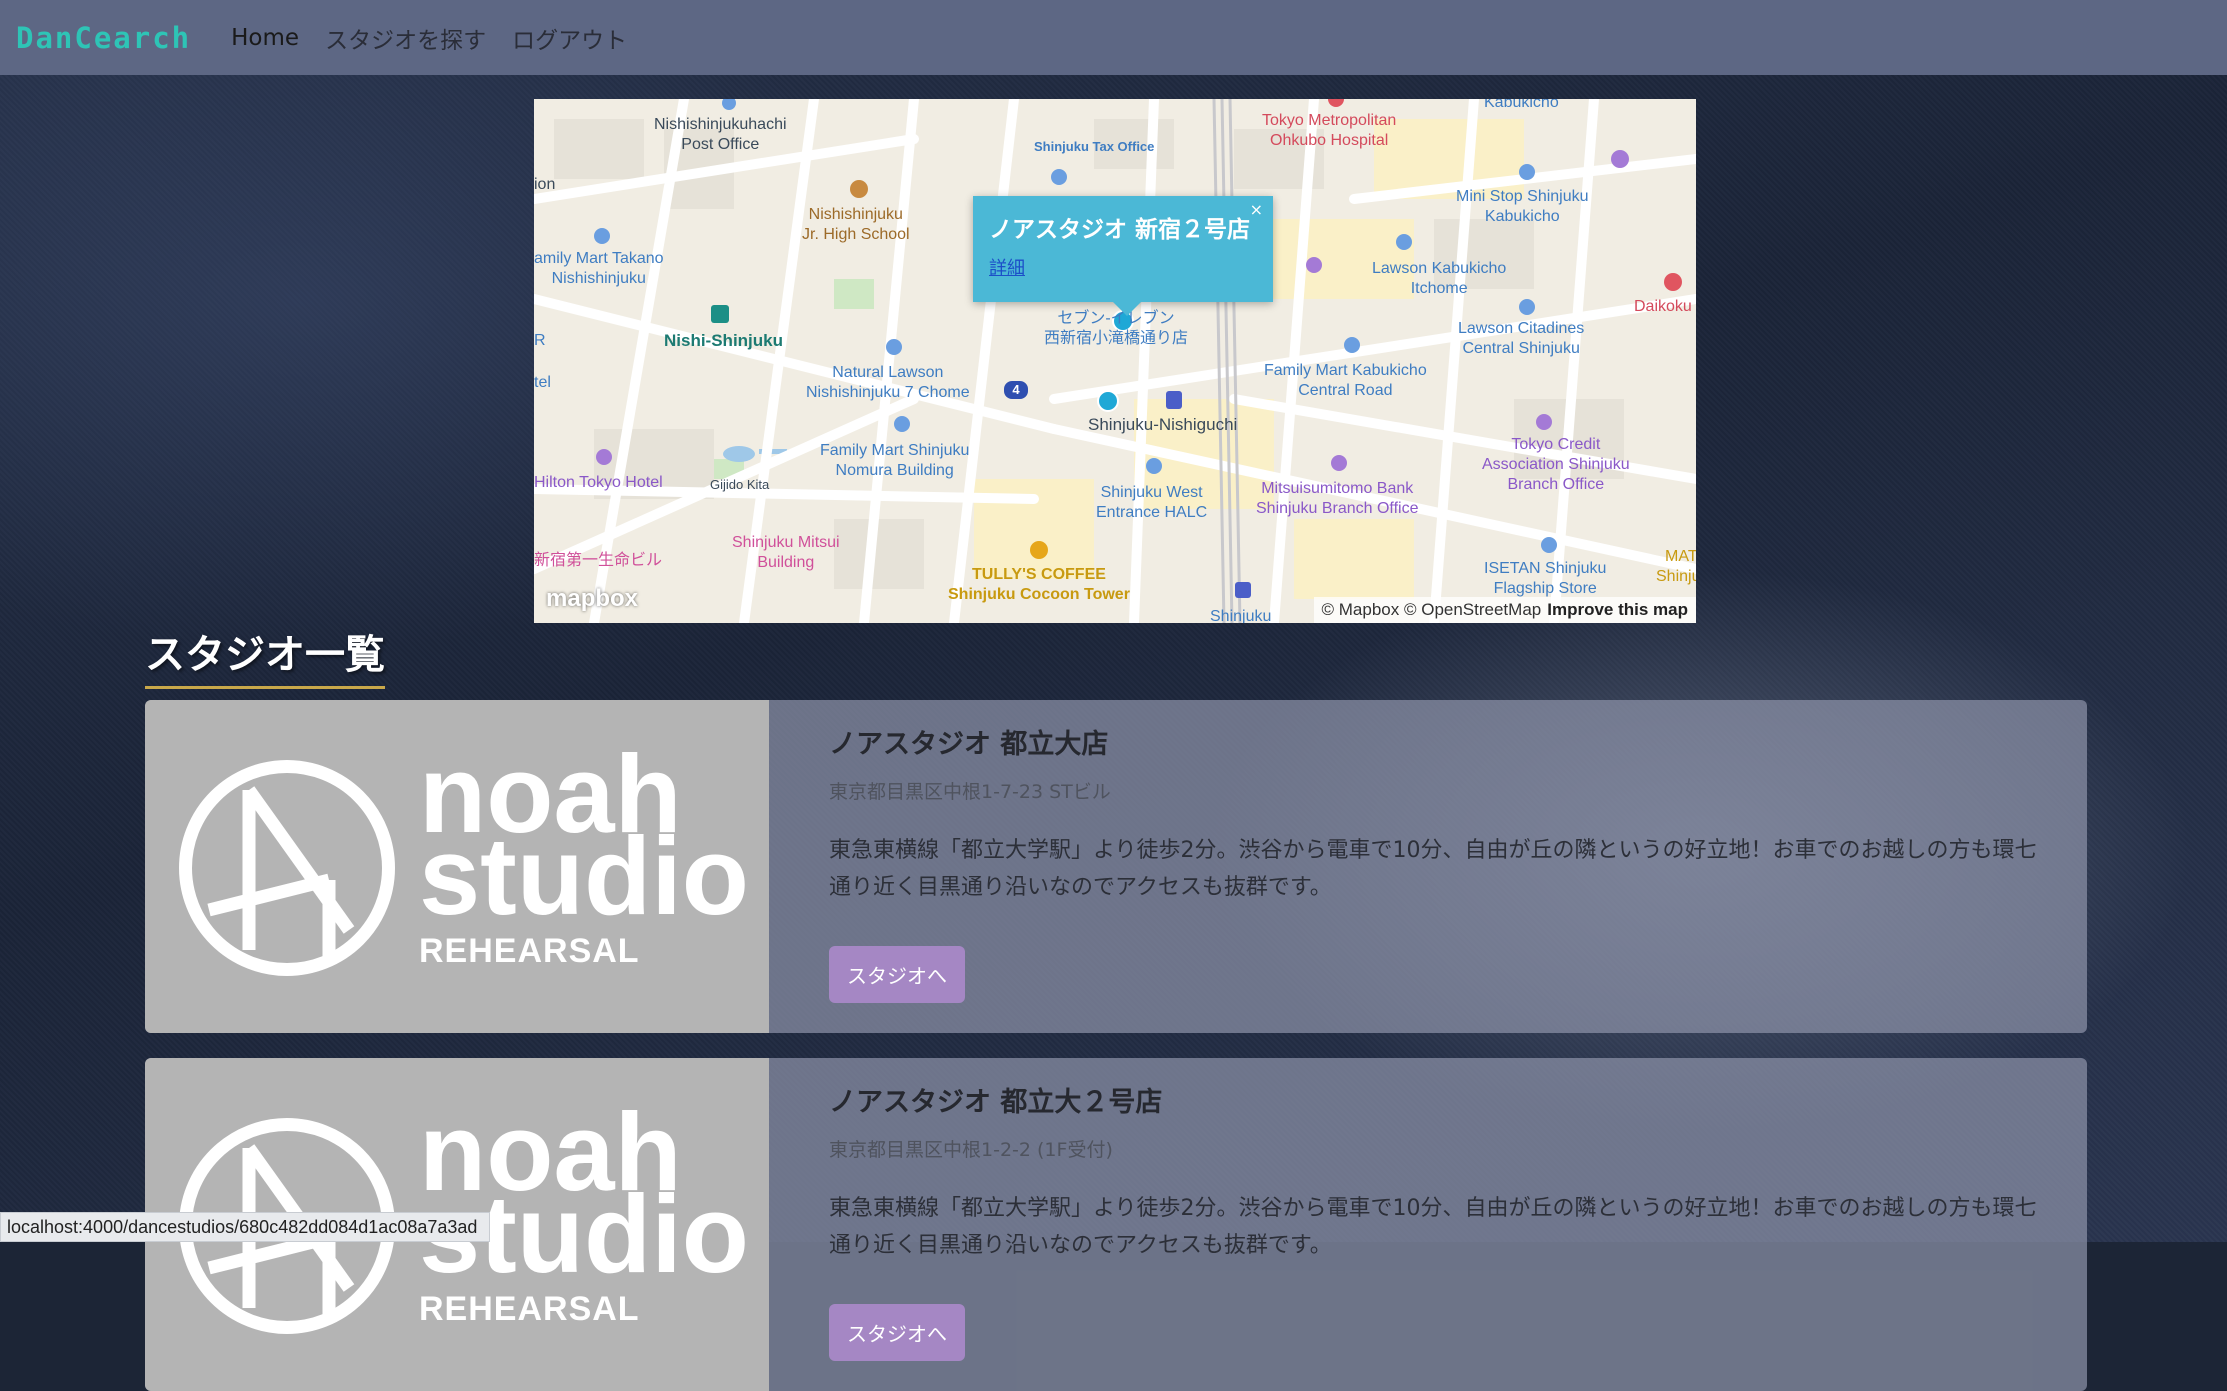 This screenshot has height=1391, width=2227. What do you see at coordinates (971, 1150) in the screenshot?
I see `studio-address: 東京都目黒区中根1-2-2 (1F受付)` at bounding box center [971, 1150].